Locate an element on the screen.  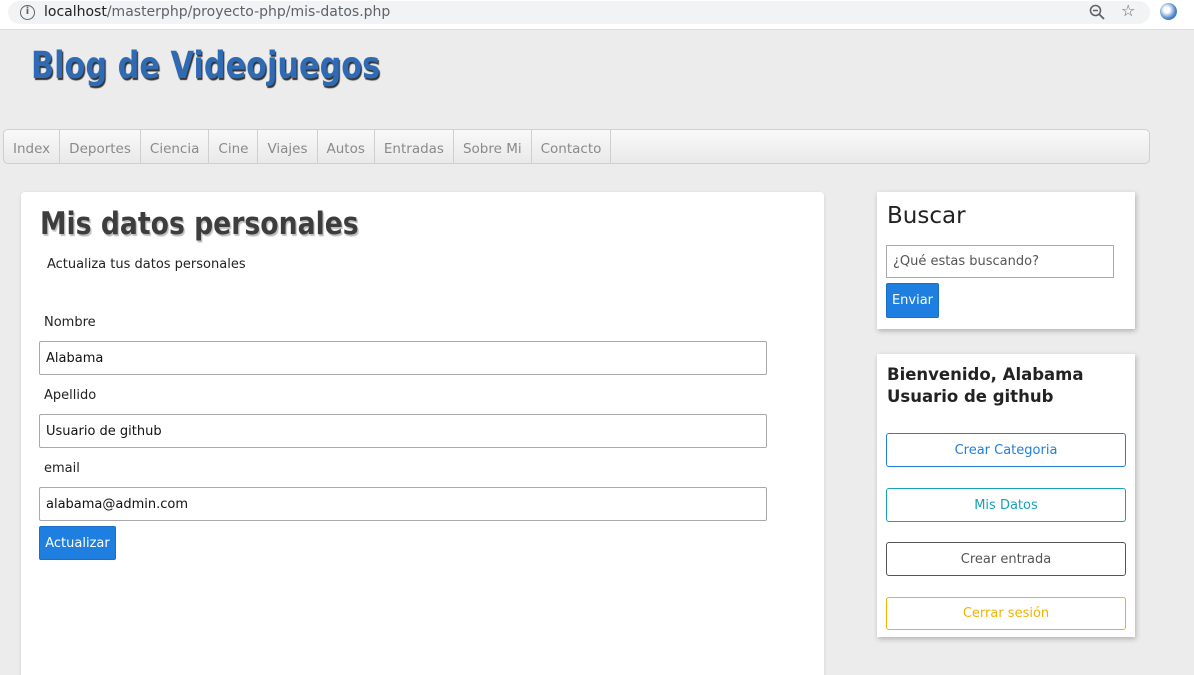
nombre-label: Nombre is located at coordinates (70, 322).